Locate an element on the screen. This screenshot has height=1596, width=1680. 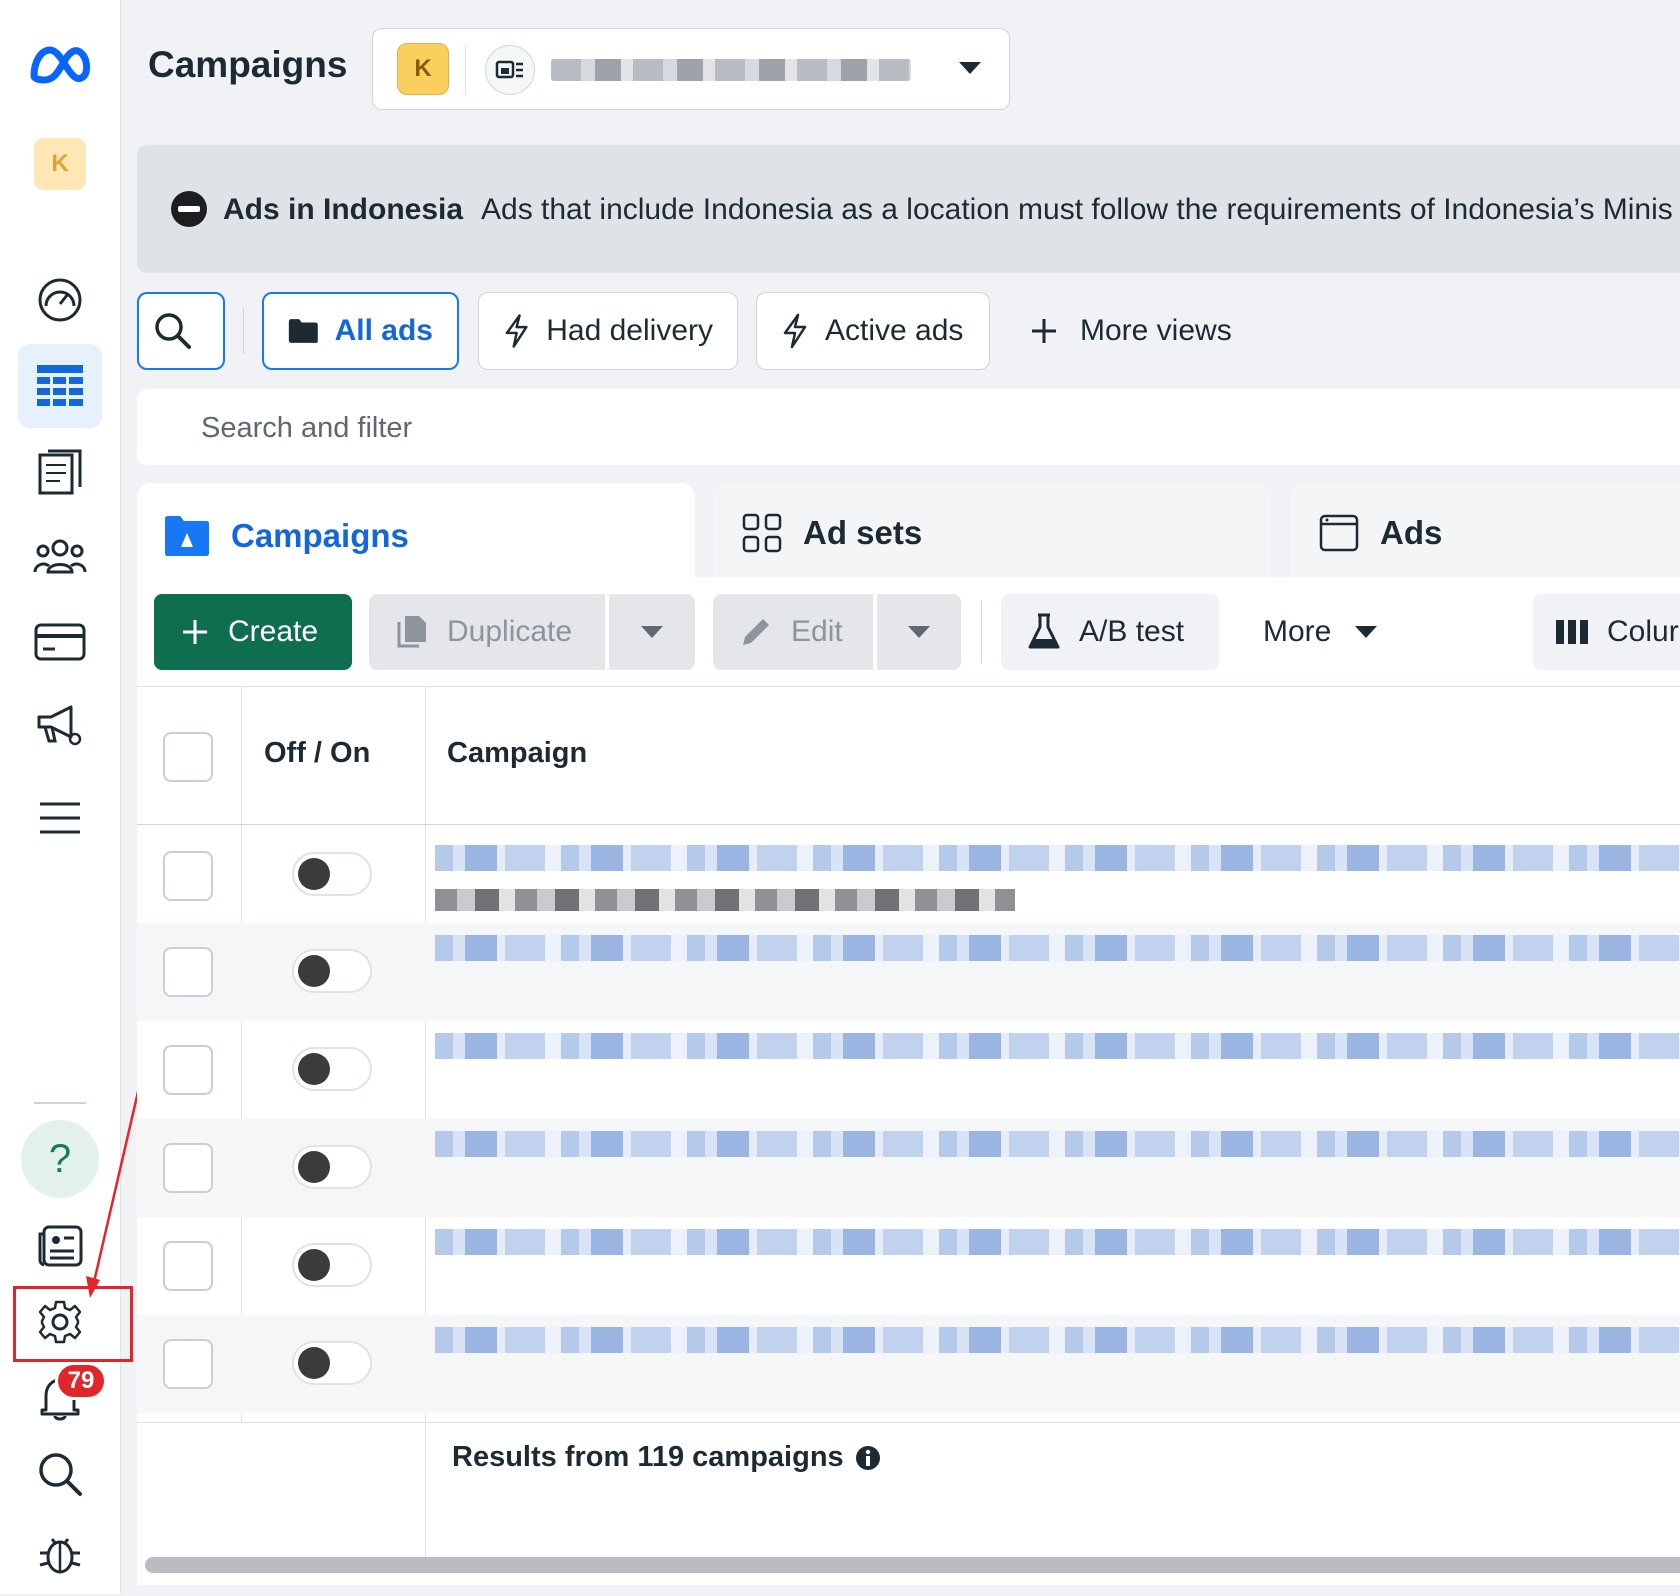
edit-dropdown-button is located at coordinates (919, 632).